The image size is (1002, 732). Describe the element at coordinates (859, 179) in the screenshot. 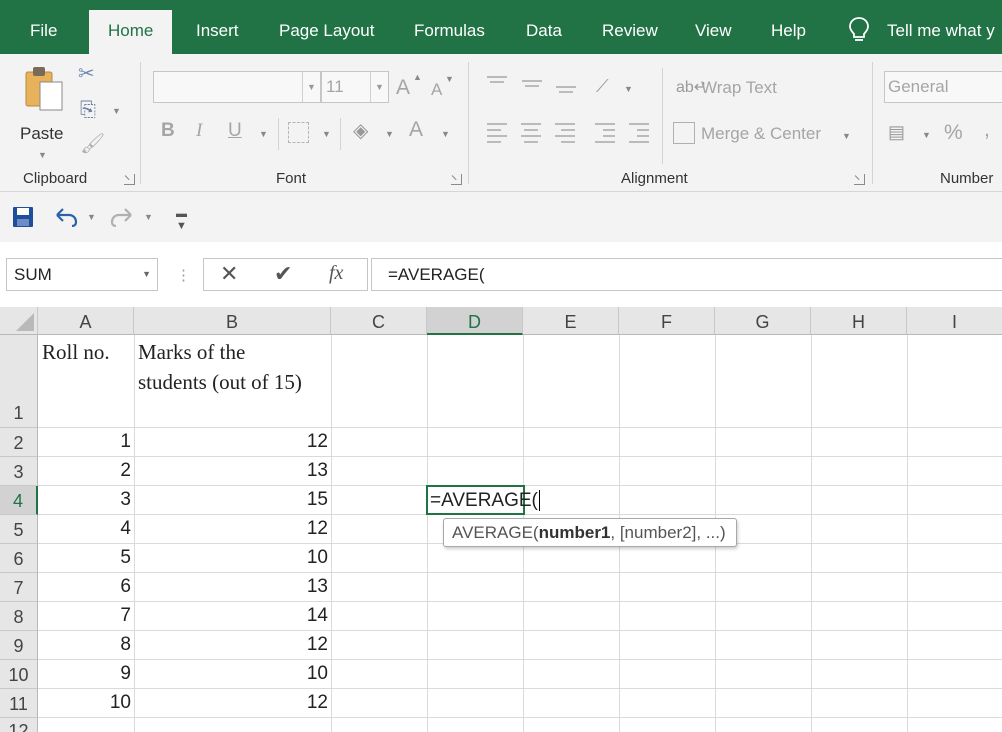

I see `alignment-launcher-icon` at that location.